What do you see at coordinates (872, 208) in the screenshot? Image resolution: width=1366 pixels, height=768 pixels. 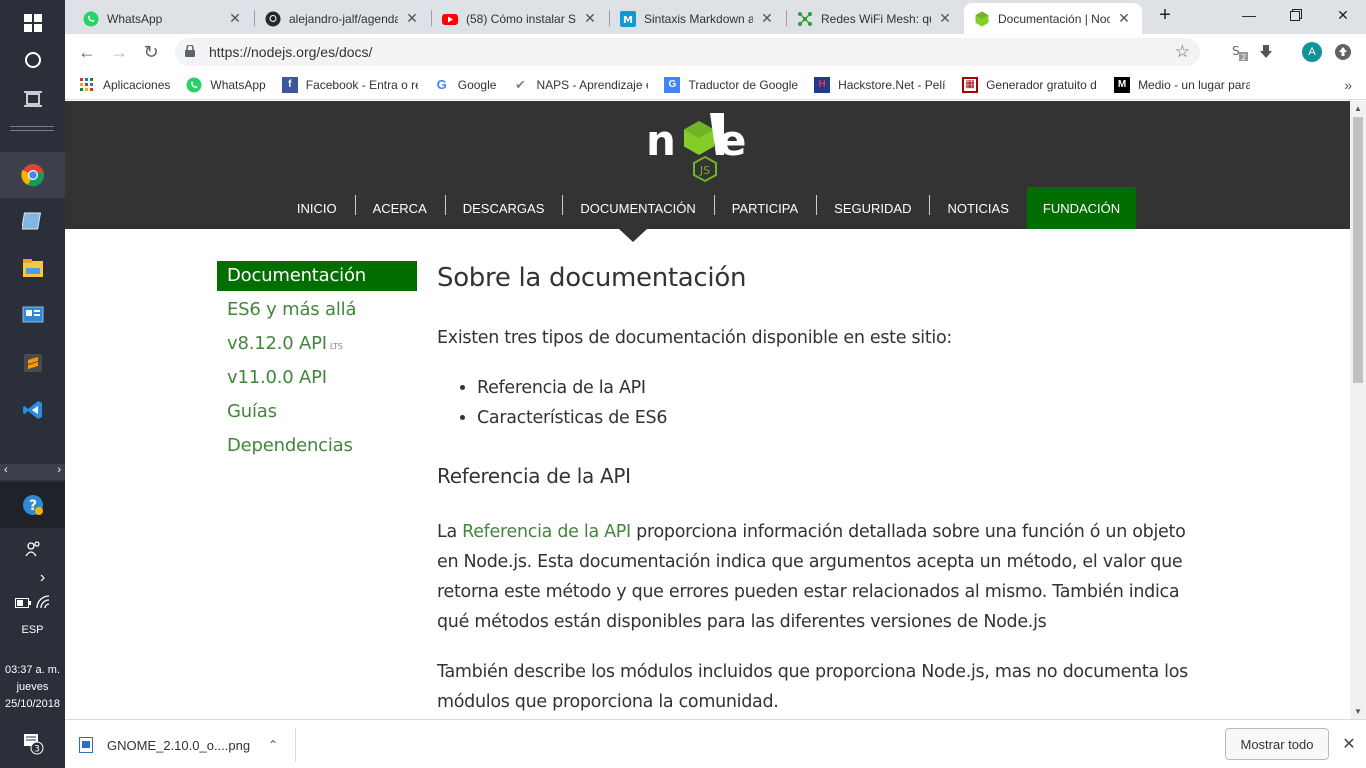 I see `nav-seguridad: SEGURIDAD` at bounding box center [872, 208].